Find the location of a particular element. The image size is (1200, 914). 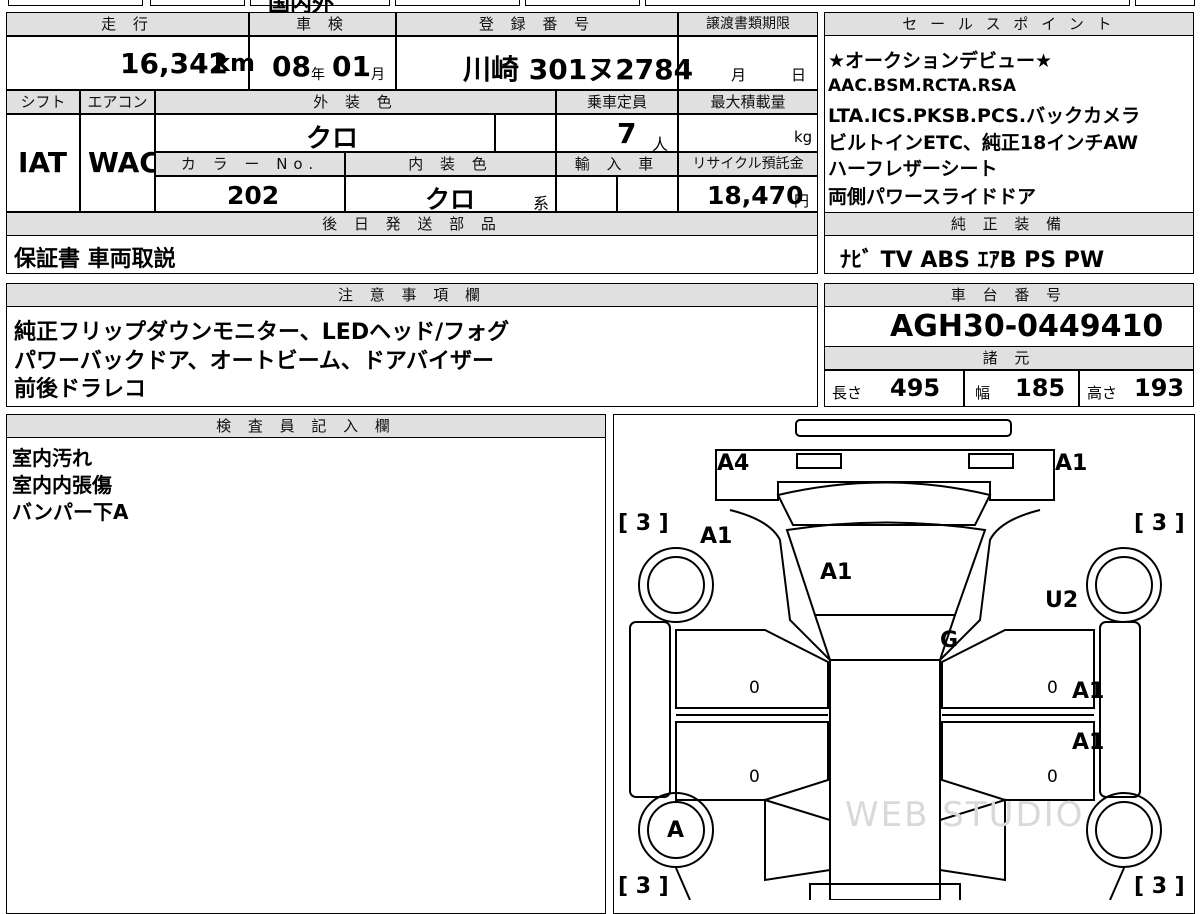

mark-left-rear-wheel: A is located at coordinates (676, 830).